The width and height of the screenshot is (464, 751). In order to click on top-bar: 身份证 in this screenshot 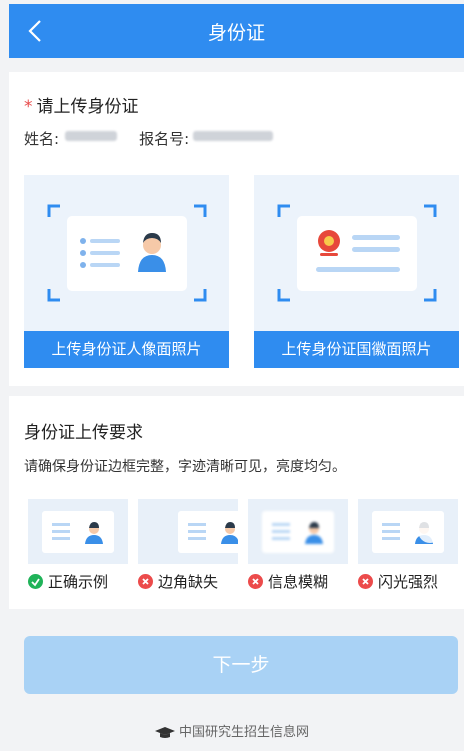, I will do `click(236, 31)`.